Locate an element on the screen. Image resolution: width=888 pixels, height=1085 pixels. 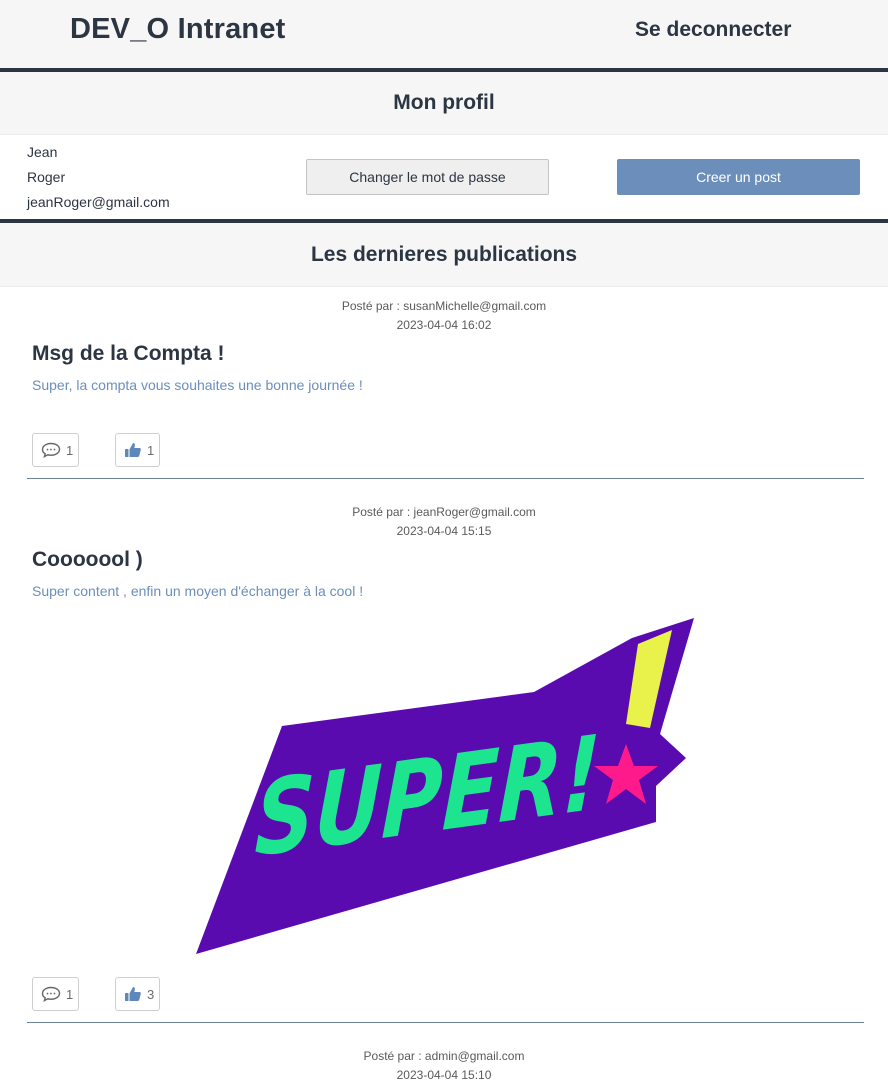
like-button: 3 is located at coordinates (137, 994).